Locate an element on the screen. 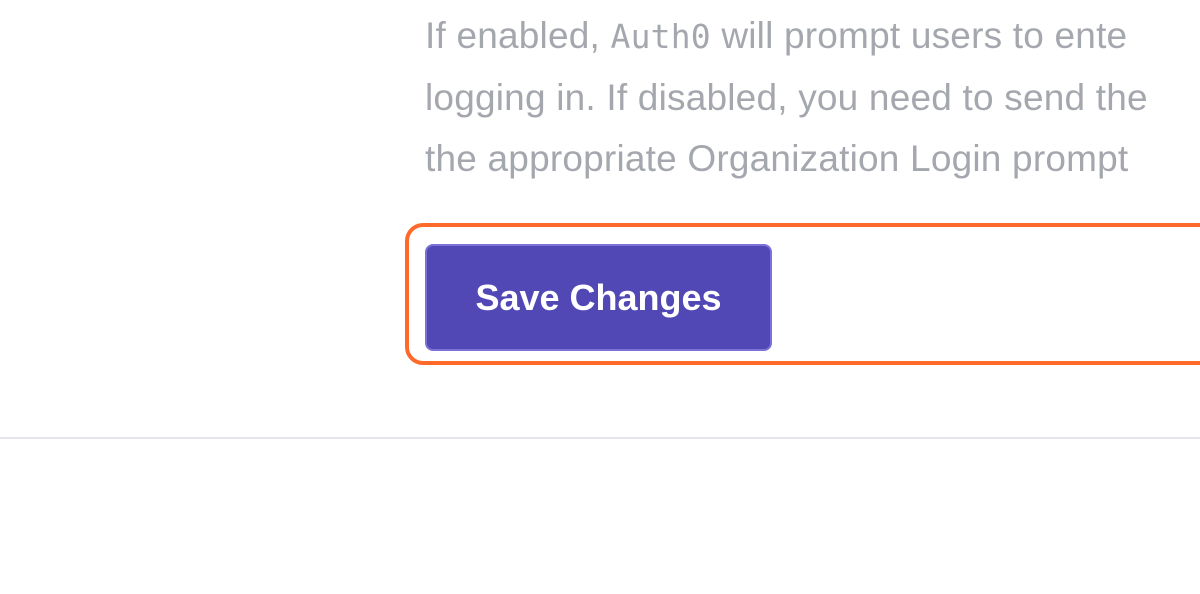 The height and width of the screenshot is (594, 1200). save-changes-button: Save Changes is located at coordinates (598, 297).